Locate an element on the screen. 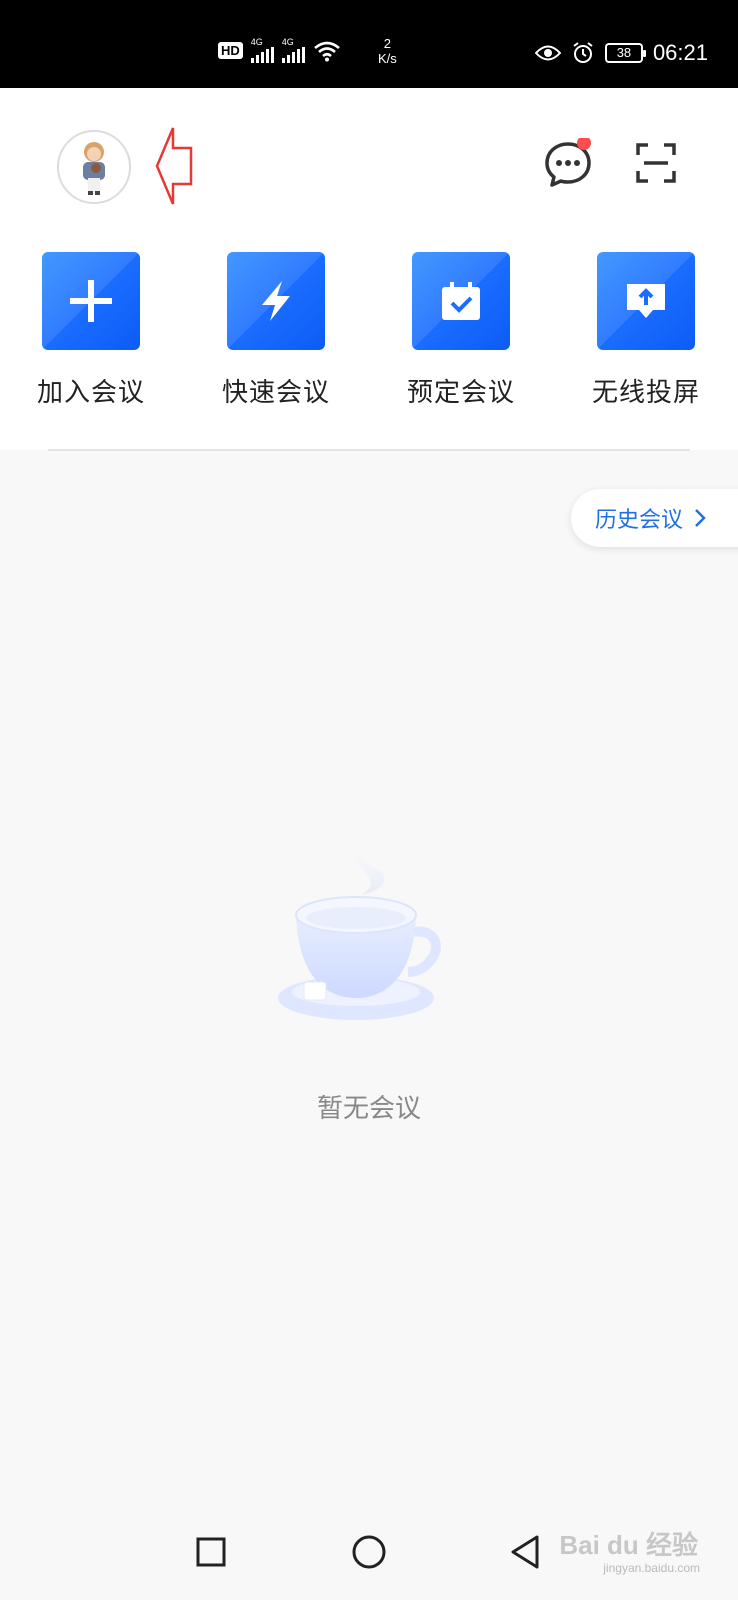 The height and width of the screenshot is (1600, 738). home-button is located at coordinates (369, 1552).